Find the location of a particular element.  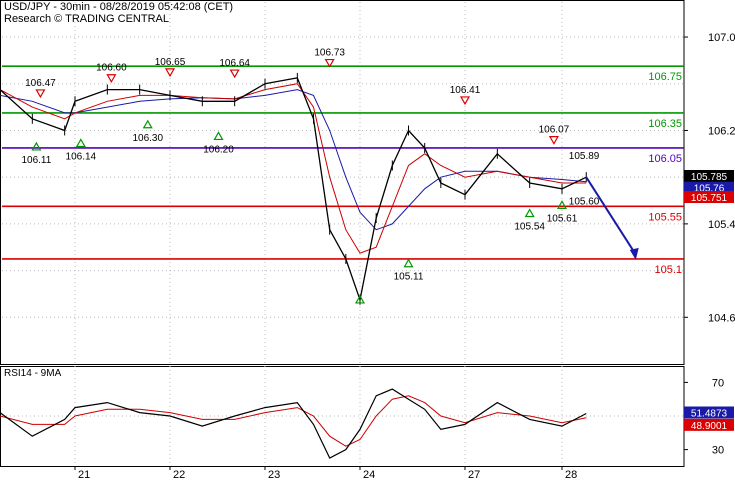

last-value-label: 105.751 is located at coordinates (709, 198).